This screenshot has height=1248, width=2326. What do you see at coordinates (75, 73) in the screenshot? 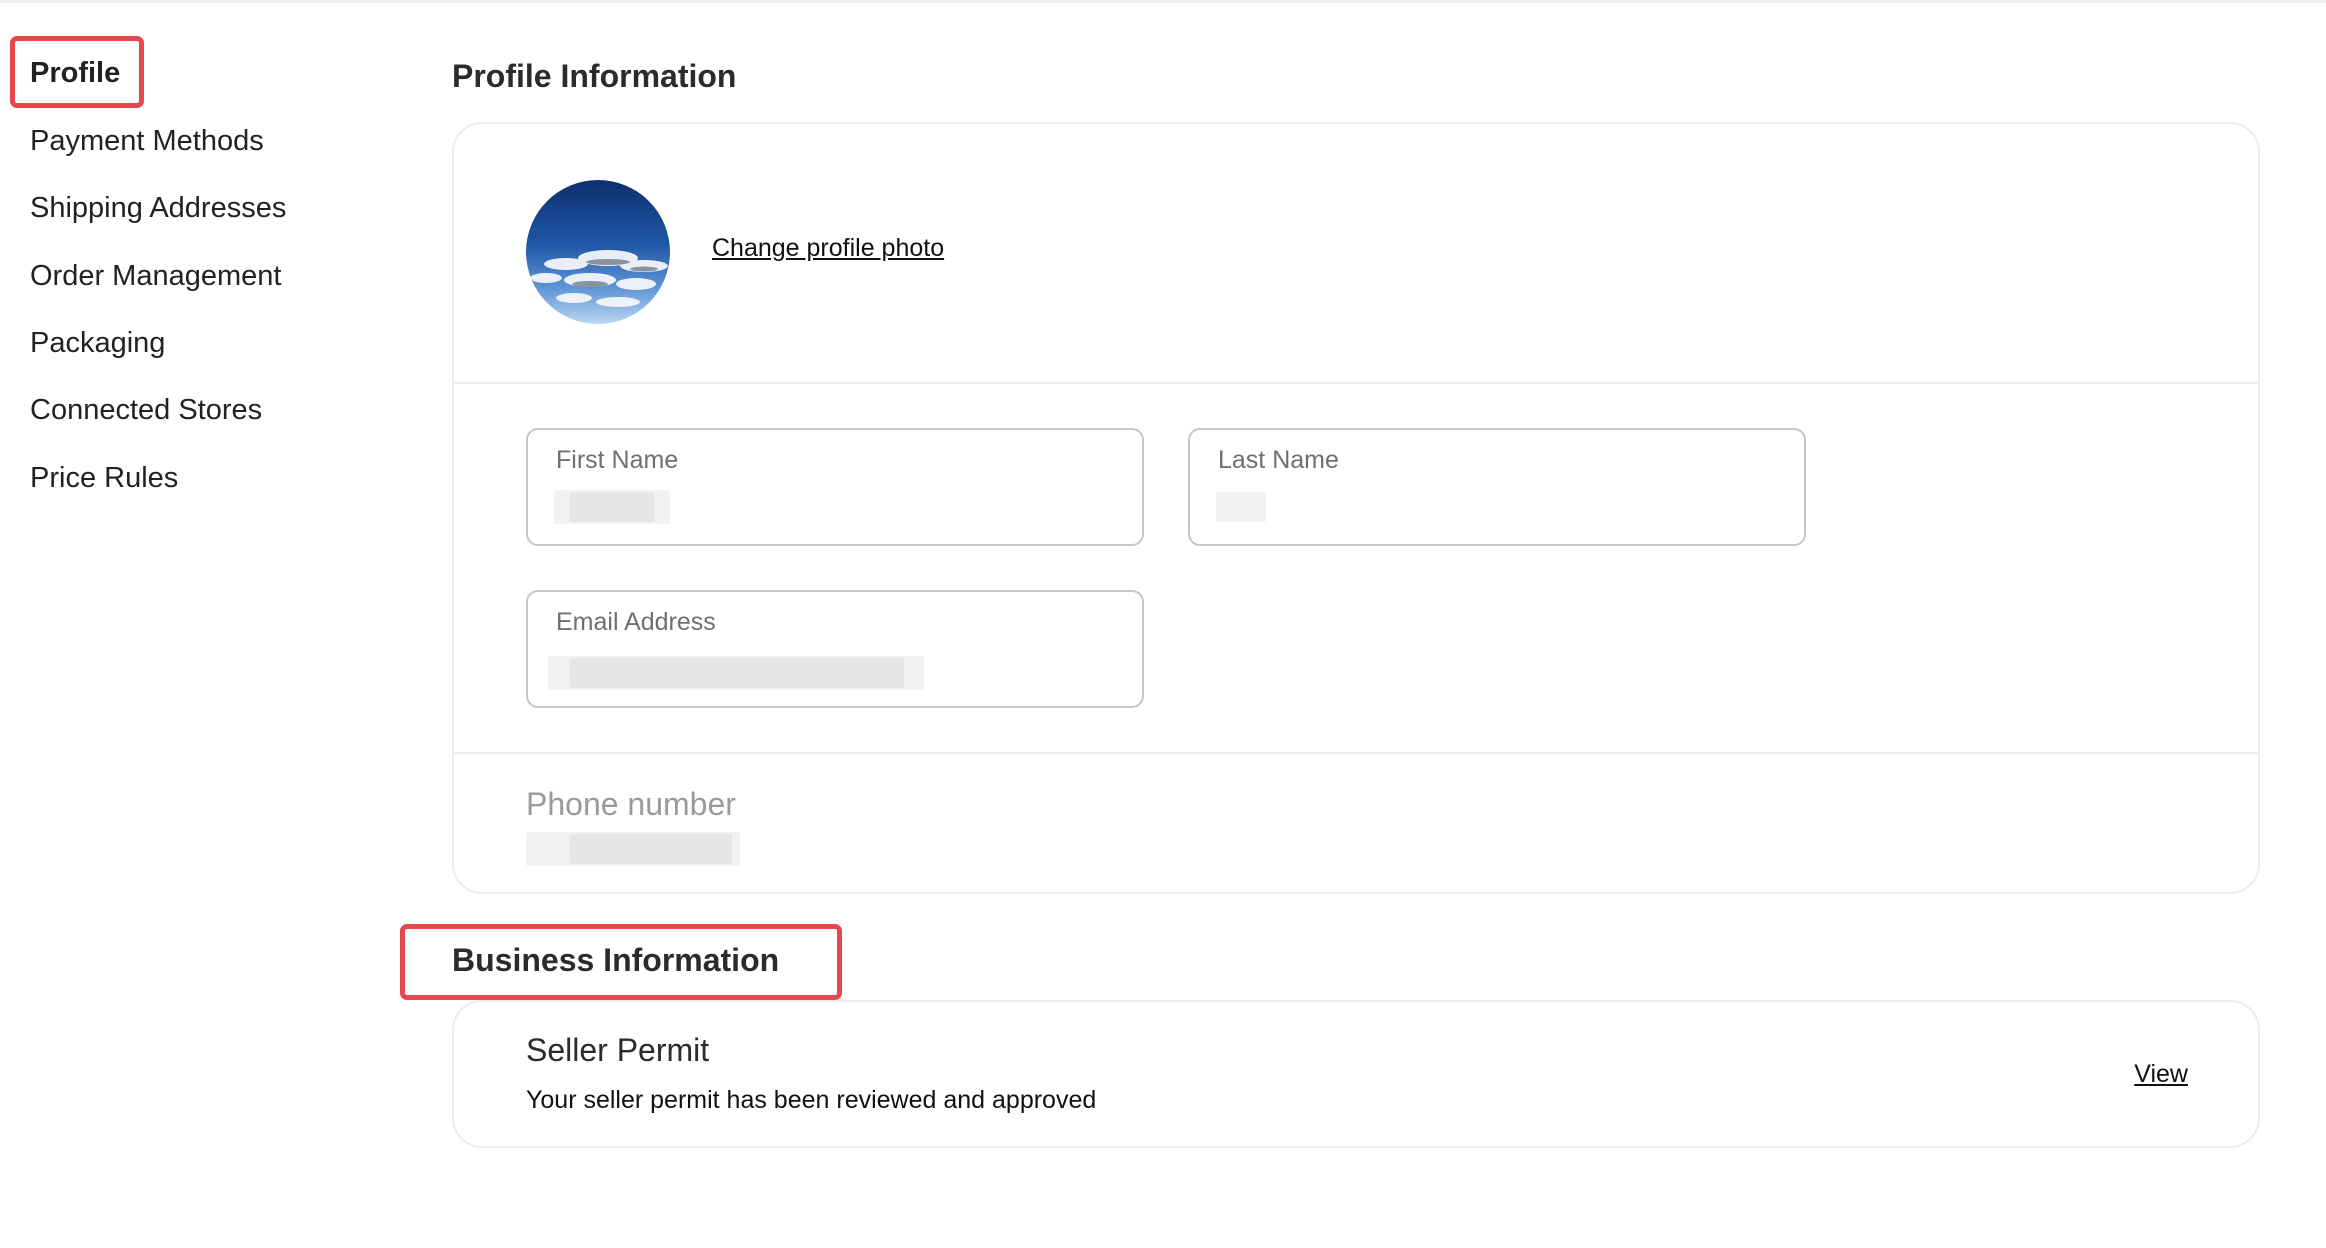
I see `sidebar-item-profile: Profile` at bounding box center [75, 73].